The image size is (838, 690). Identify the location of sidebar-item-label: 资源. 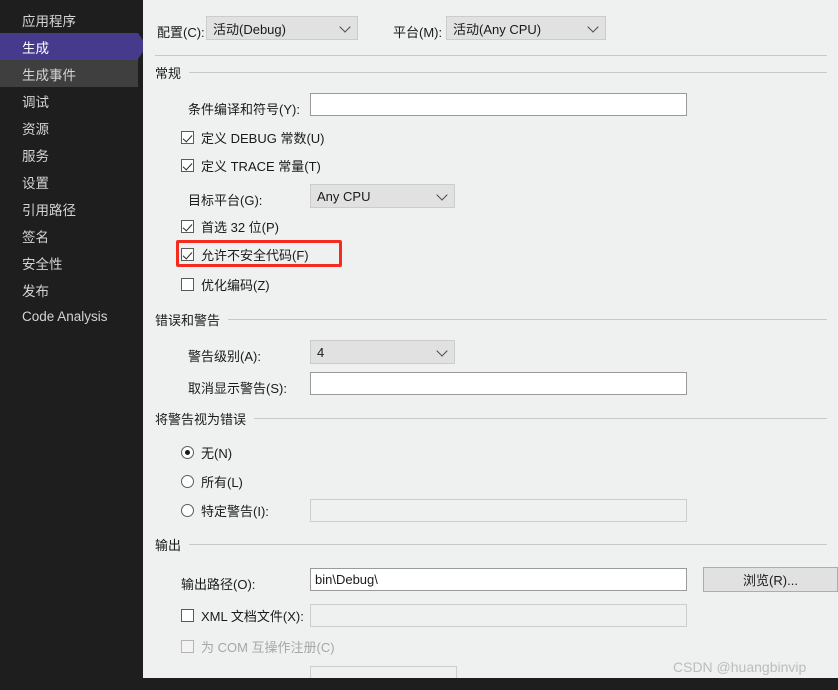
(35, 129).